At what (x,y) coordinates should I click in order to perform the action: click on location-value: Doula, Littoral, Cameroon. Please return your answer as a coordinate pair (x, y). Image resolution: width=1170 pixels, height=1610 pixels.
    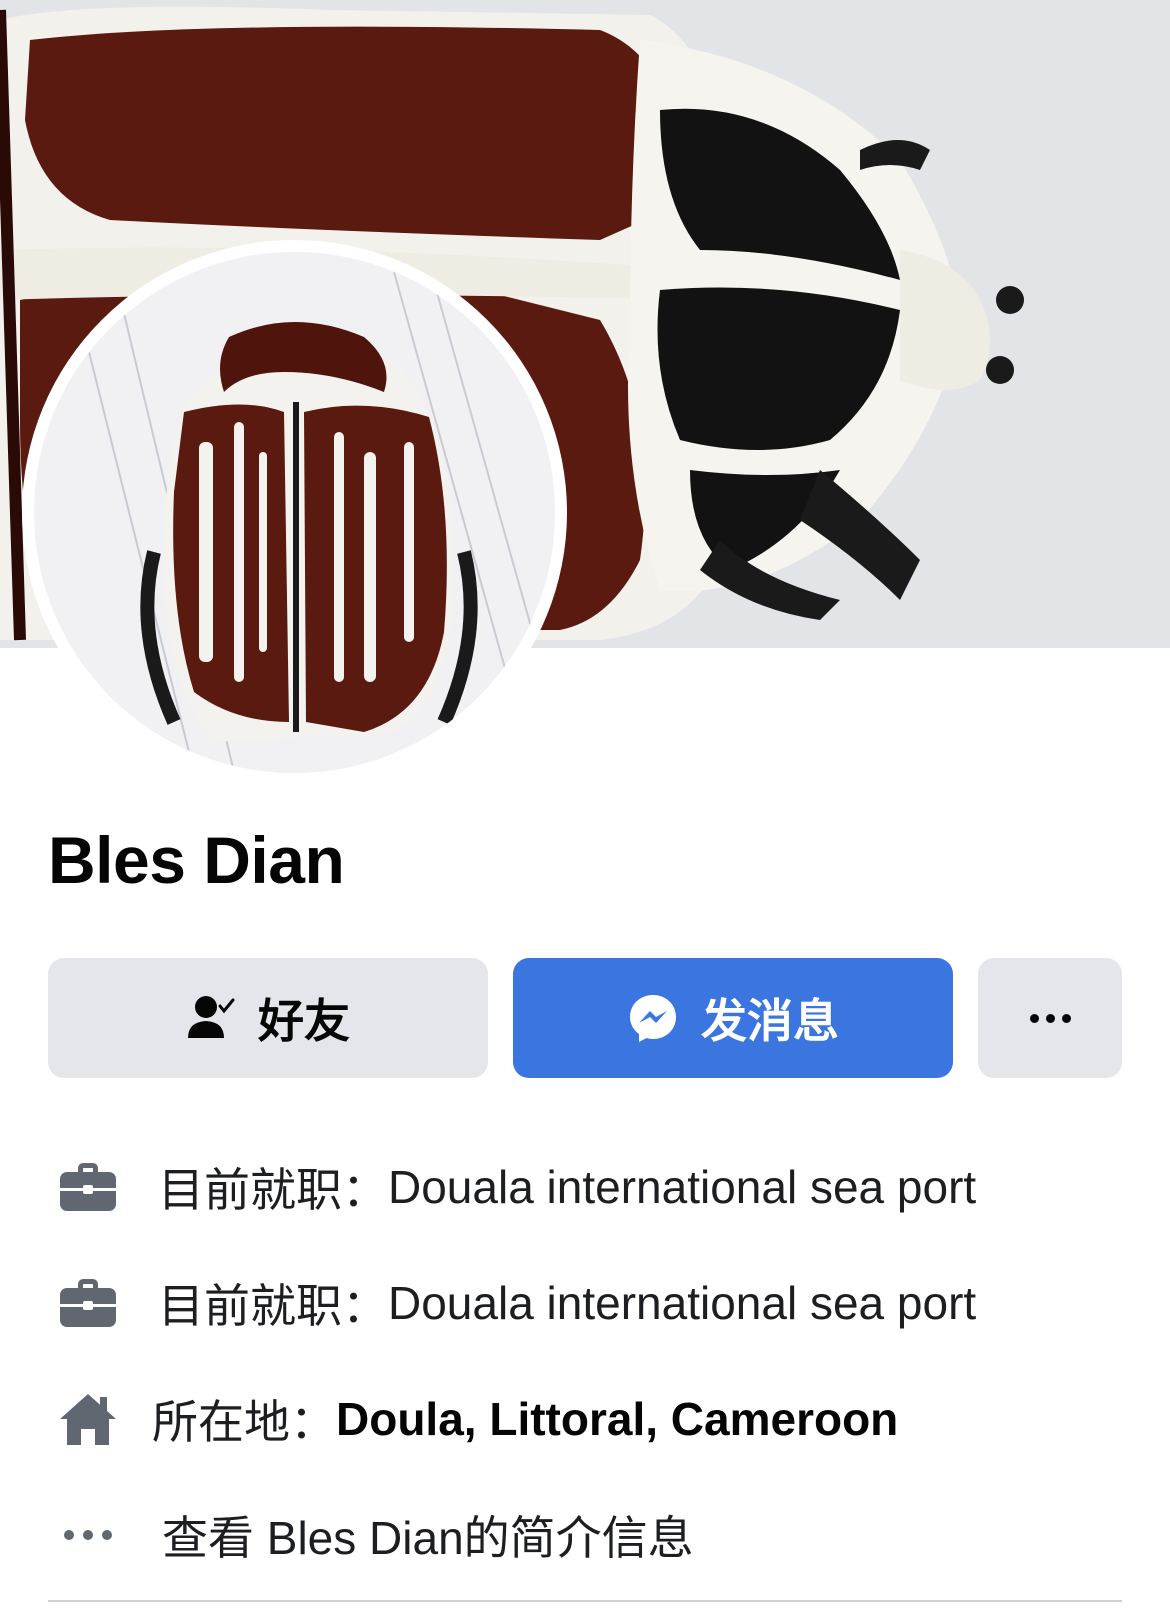
    Looking at the image, I should click on (617, 1419).